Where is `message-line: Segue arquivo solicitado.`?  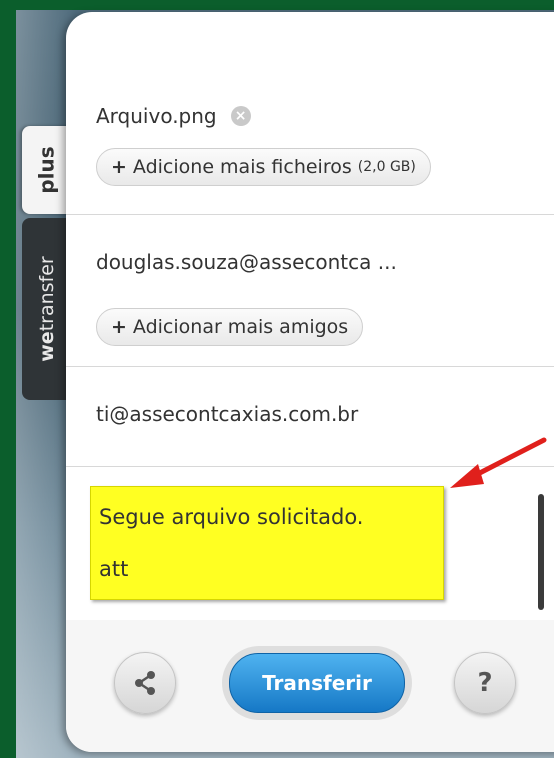
message-line: Segue arquivo solicitado. is located at coordinates (231, 517).